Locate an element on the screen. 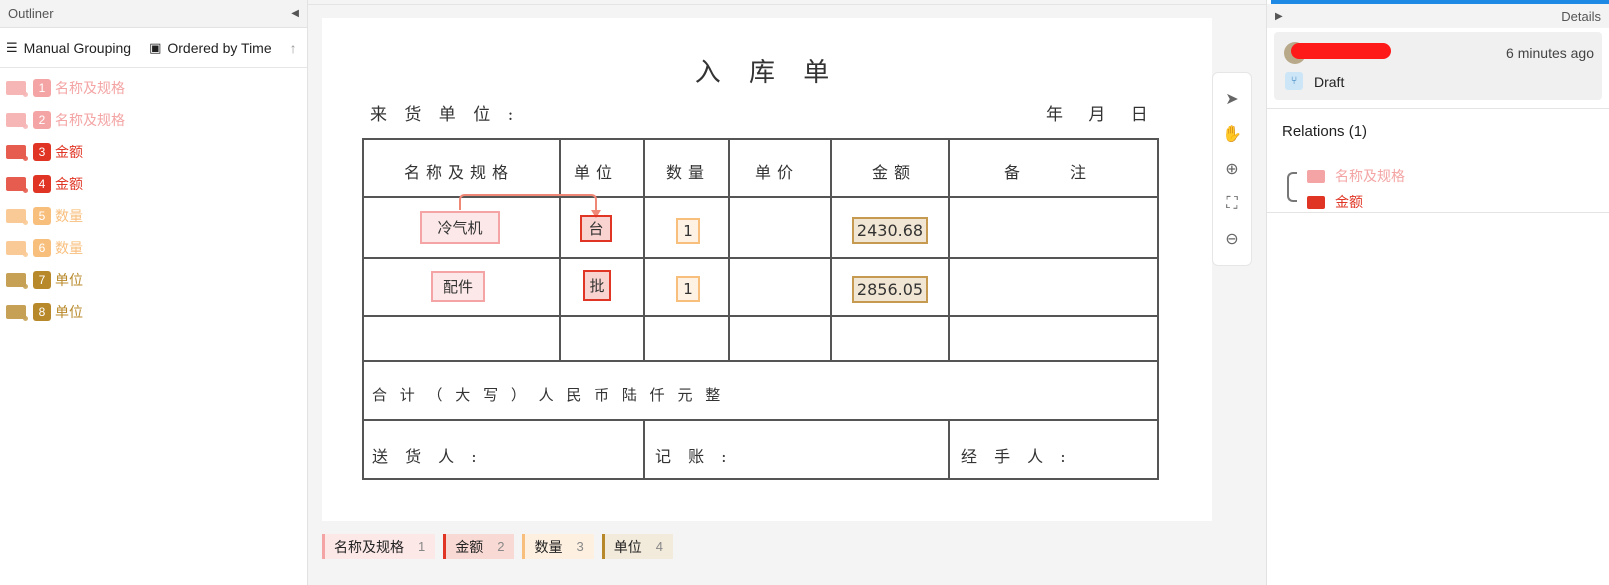  legend-count: 3 is located at coordinates (580, 546).